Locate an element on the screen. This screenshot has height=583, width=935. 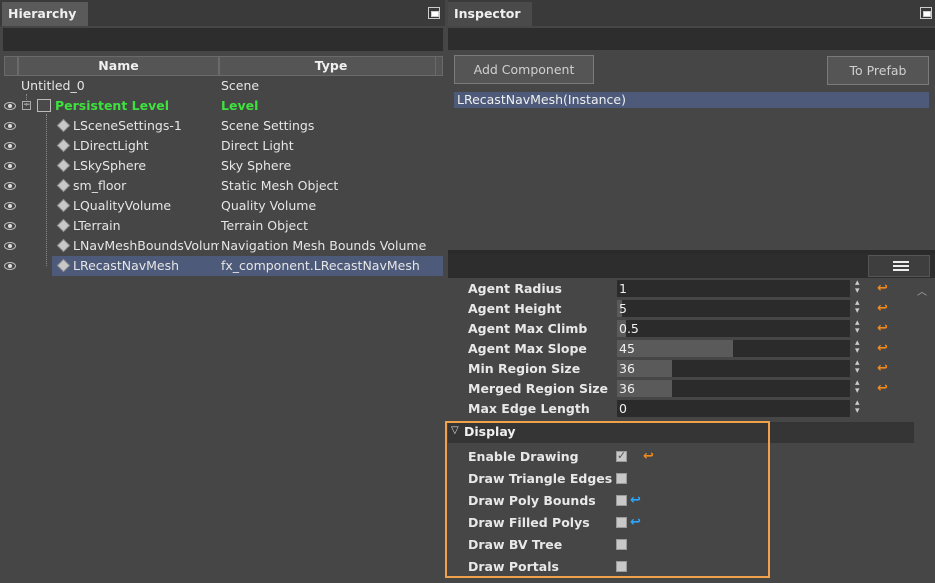
property-label: Max Edge Length is located at coordinates (529, 408).